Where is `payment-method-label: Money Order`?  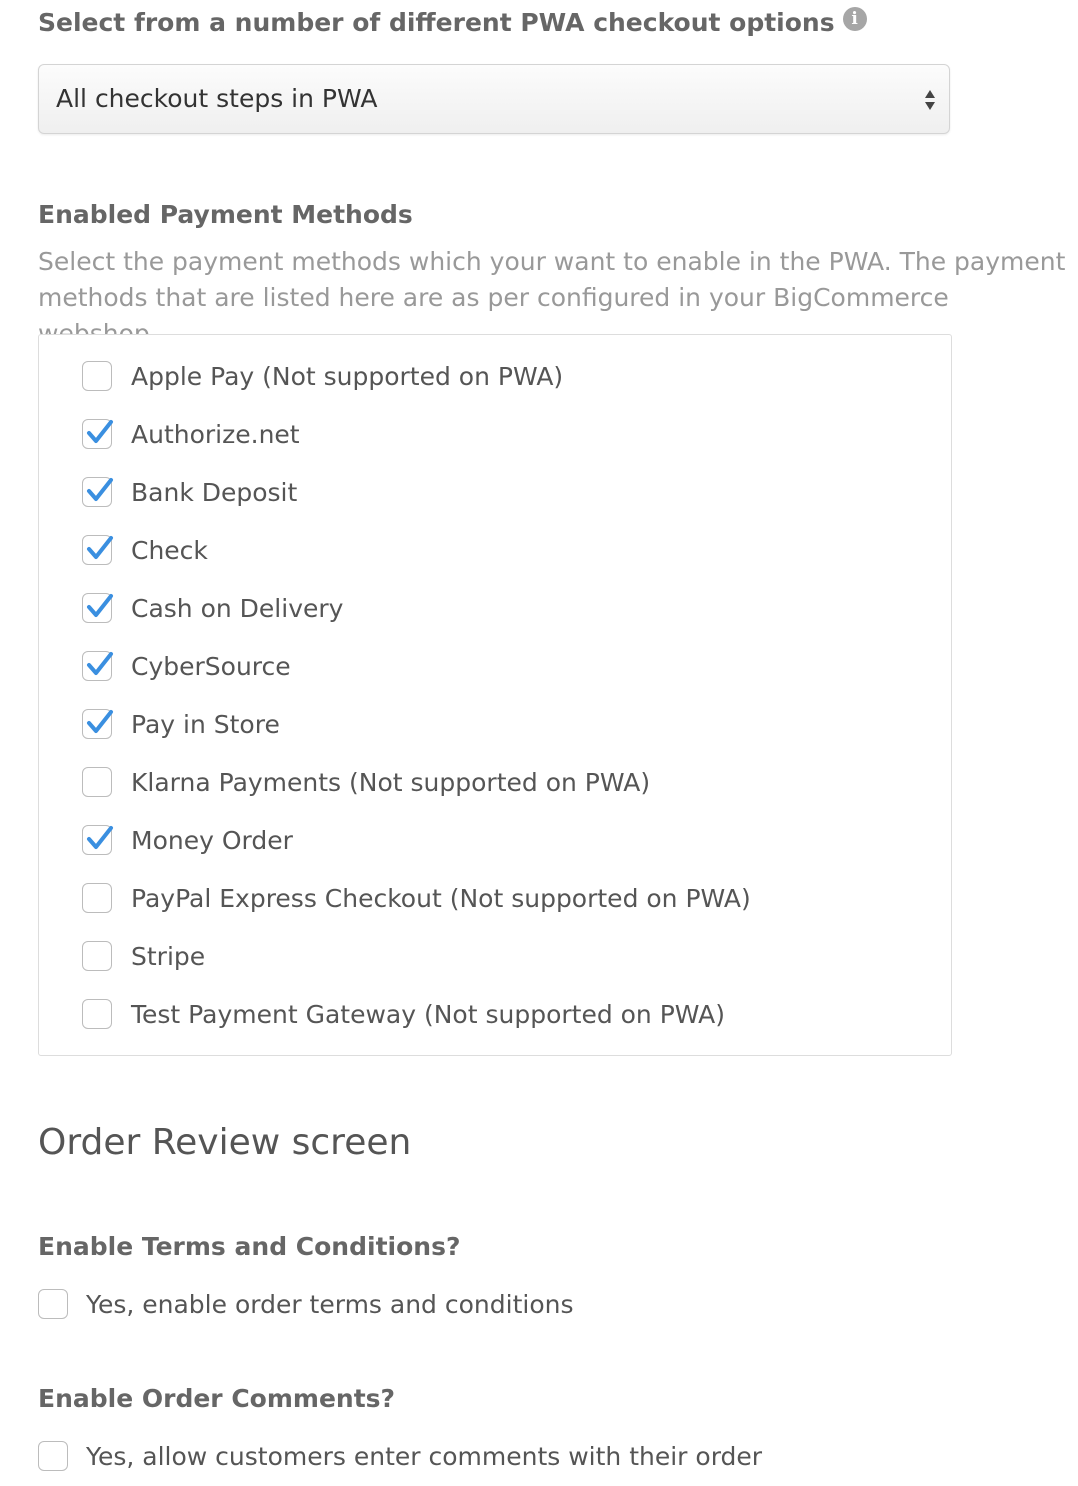
payment-method-label: Money Order is located at coordinates (212, 840).